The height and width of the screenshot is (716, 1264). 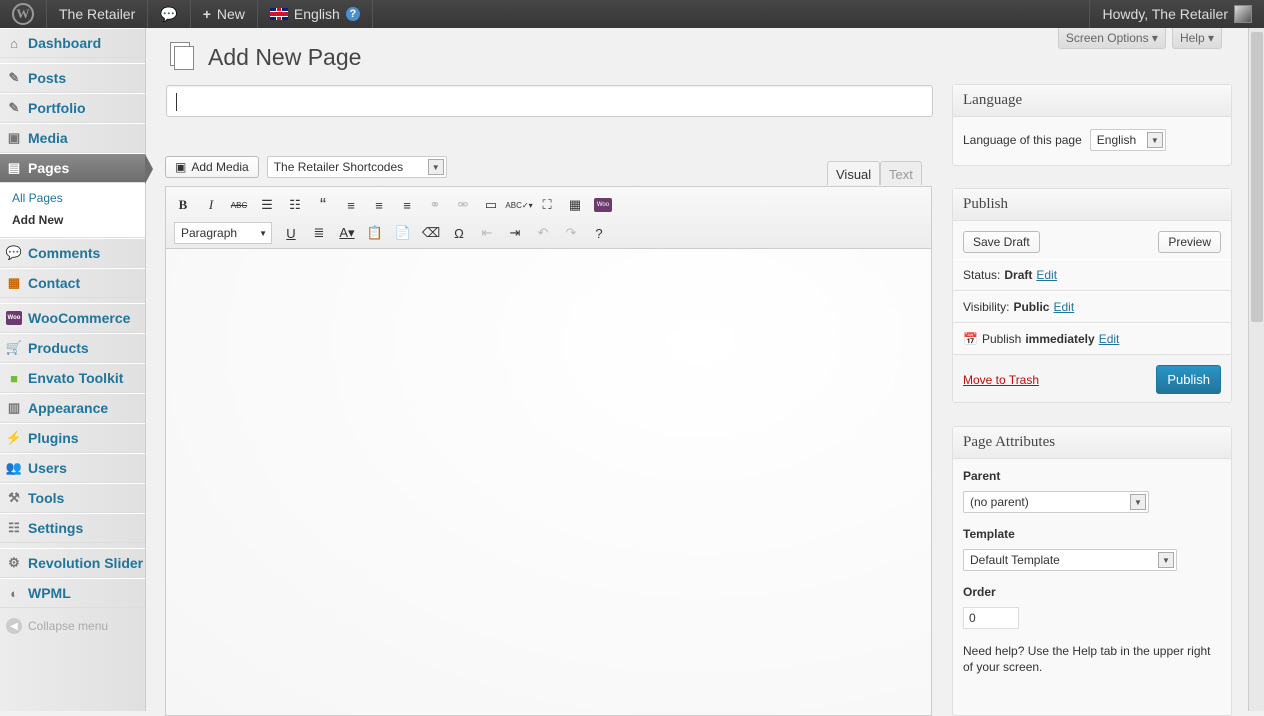 I want to click on unlink-button: ⚮, so click(x=463, y=205).